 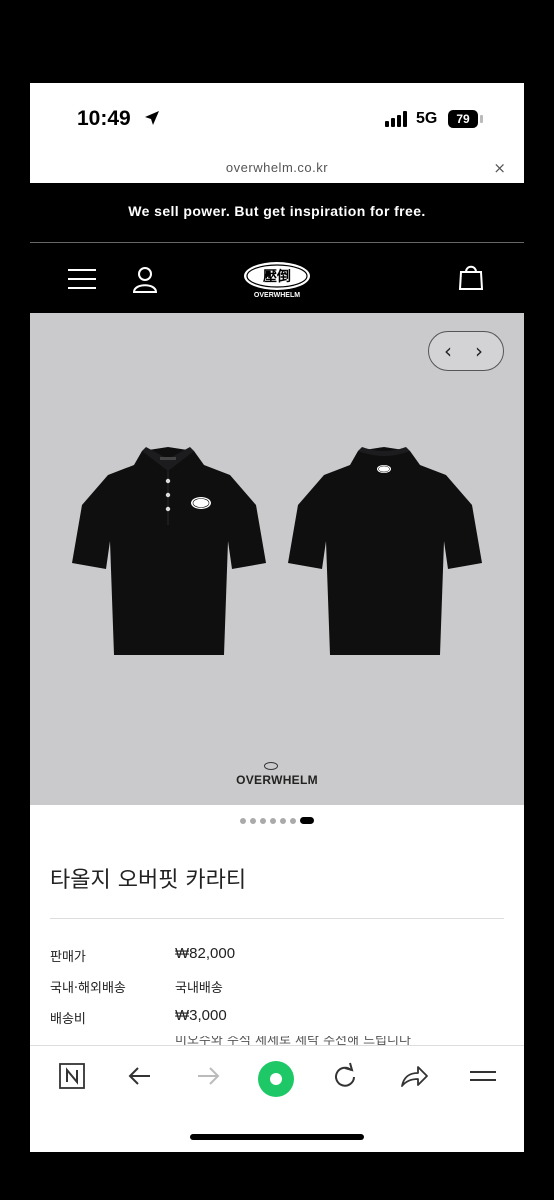 What do you see at coordinates (385, 551) in the screenshot?
I see `polo-shirt-back-image` at bounding box center [385, 551].